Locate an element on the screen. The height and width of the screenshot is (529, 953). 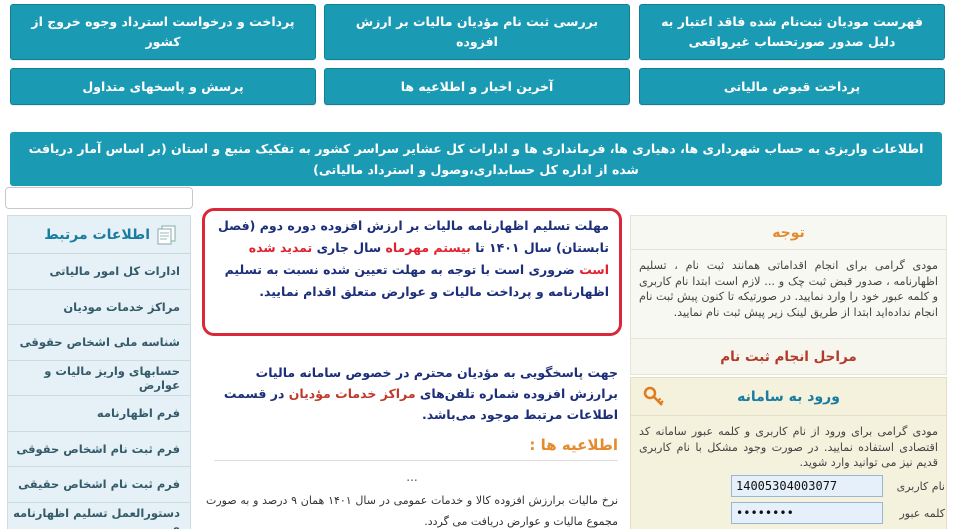
announcements-title: اطلاعیه ها : is located at coordinates (573, 445).